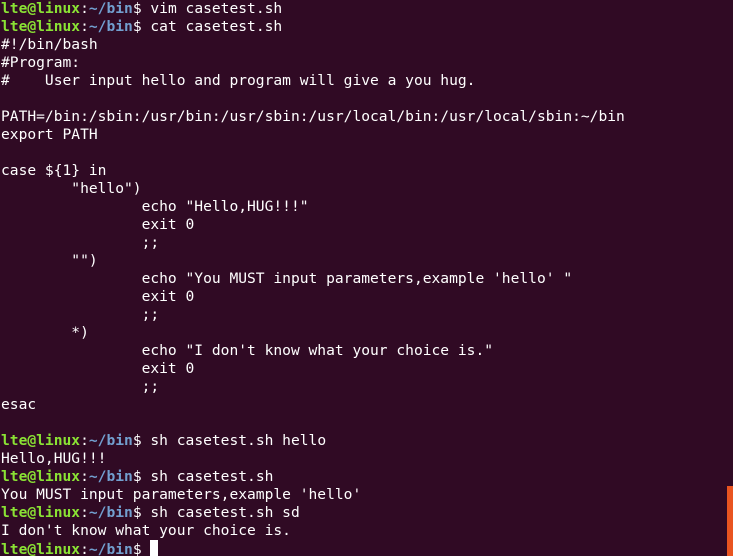 The width and height of the screenshot is (733, 556). I want to click on output-line: #!/bin/bash, so click(363, 45).